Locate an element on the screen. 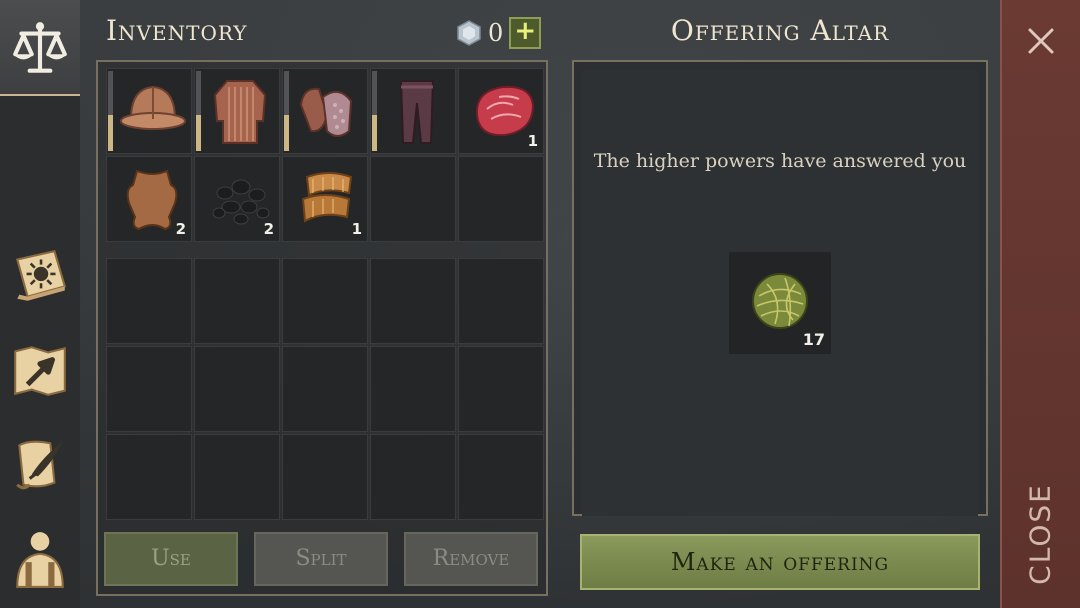 Image resolution: width=1080 pixels, height=608 pixels. sidebar-item-character is located at coordinates (40, 558).